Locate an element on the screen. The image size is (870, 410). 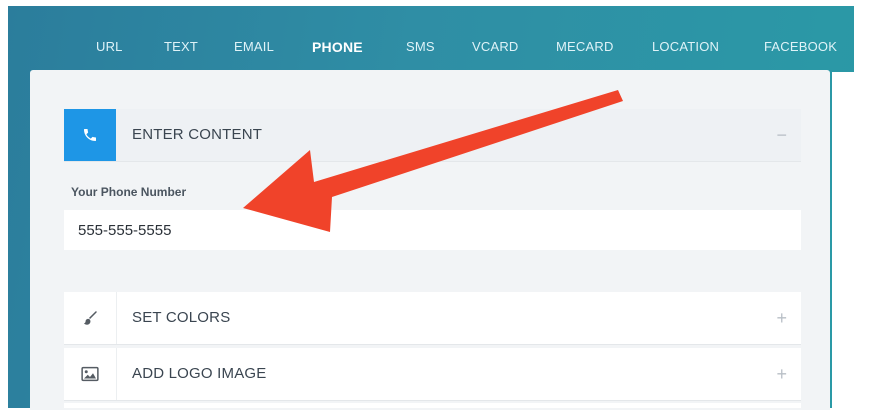
tab-location: LOCATION is located at coordinates (685, 47).